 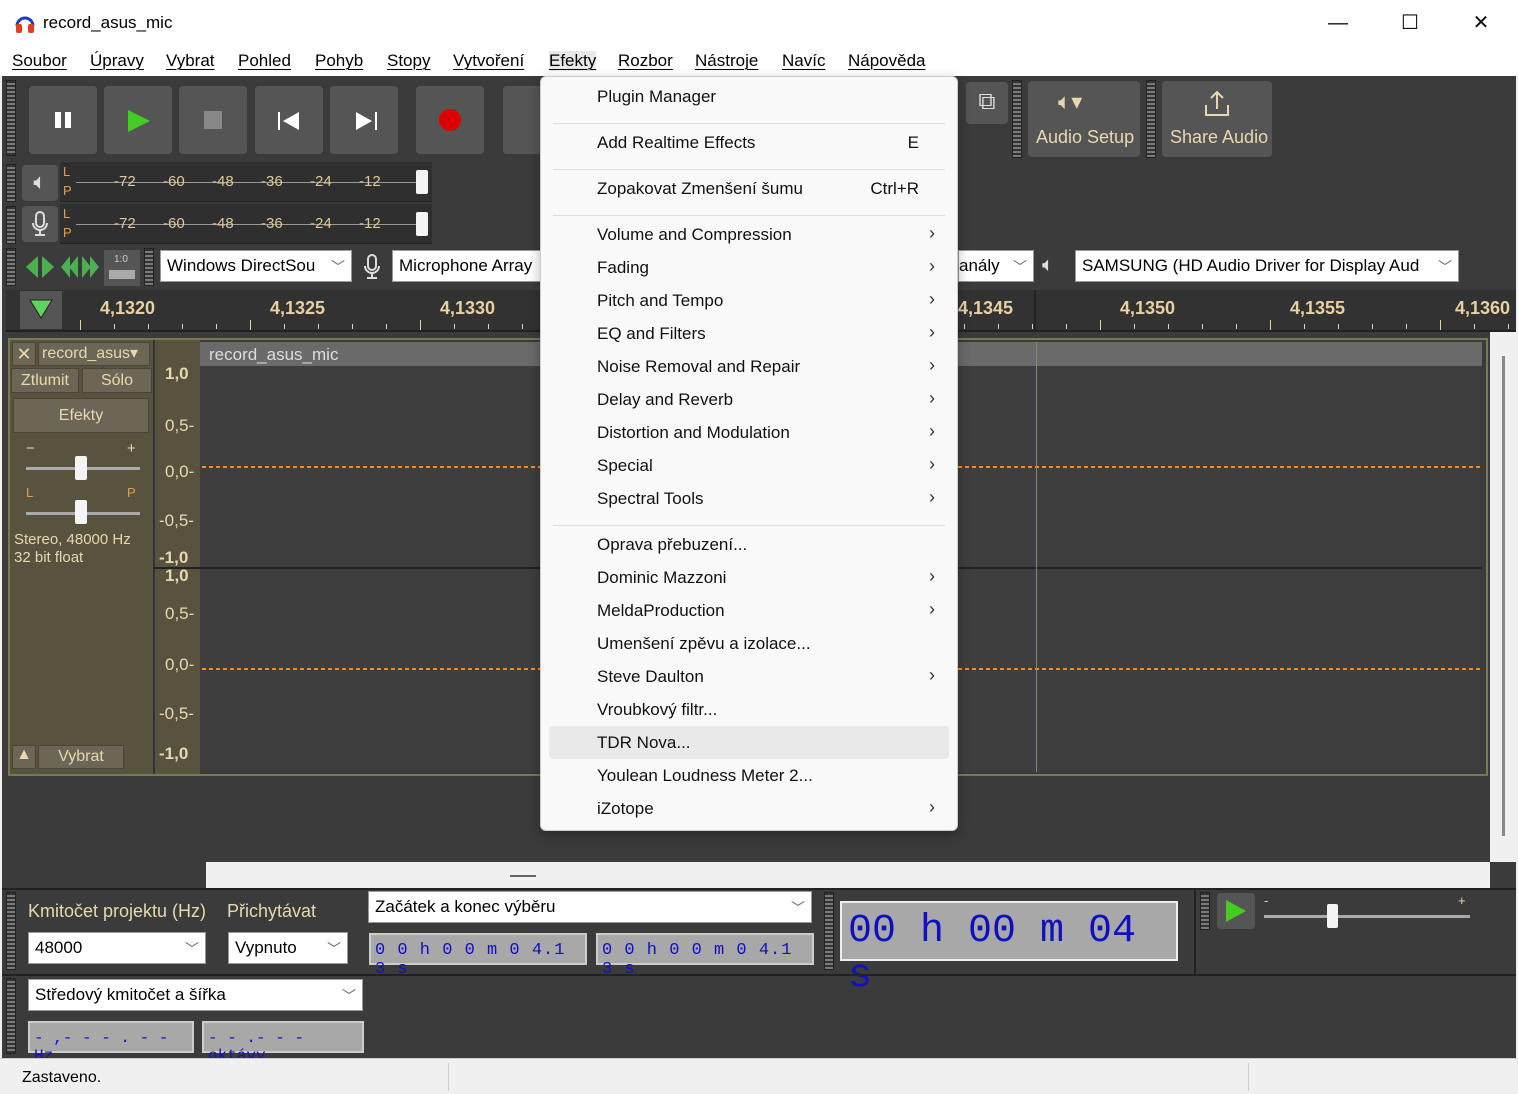 I want to click on record-meter-microphone-icon, so click(x=40, y=224).